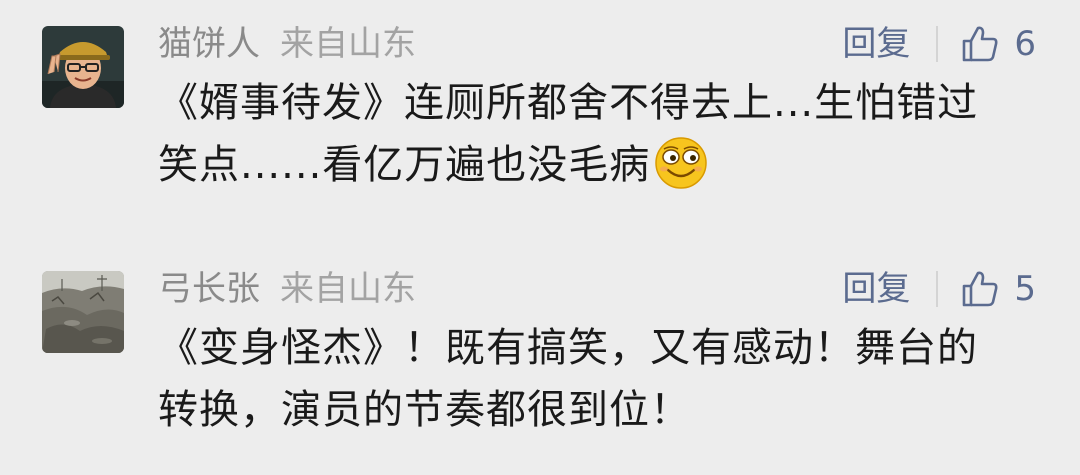 This screenshot has height=475, width=1080. What do you see at coordinates (568, 103) in the screenshot?
I see `comment-text-line: 《婿事待发》连厕所都舍不得去上...生怕错过` at bounding box center [568, 103].